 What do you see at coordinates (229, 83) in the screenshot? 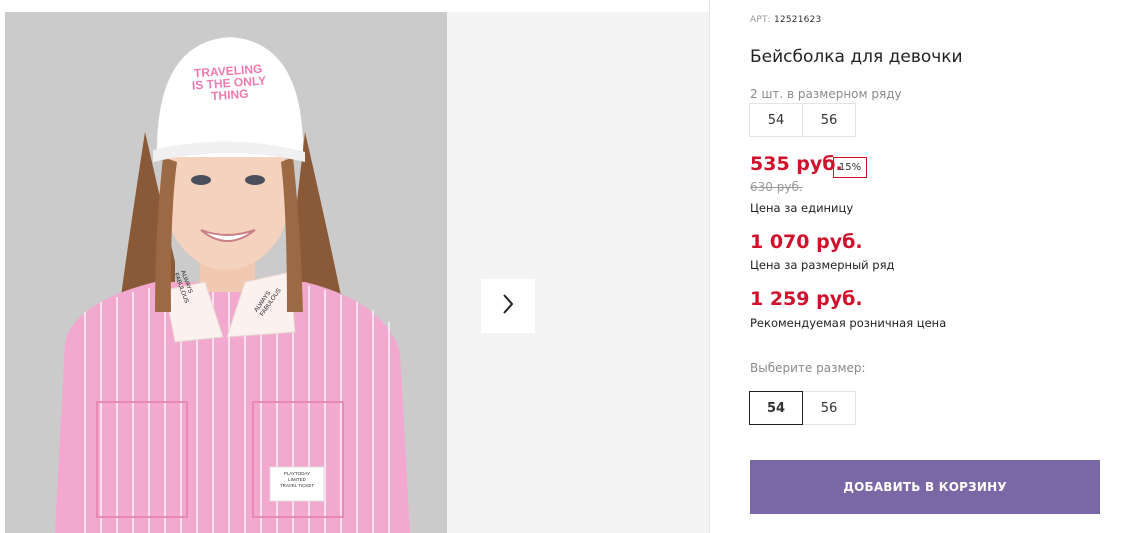
I see `cap-print-text: TRAVELING IS THE ONLY THING` at bounding box center [229, 83].